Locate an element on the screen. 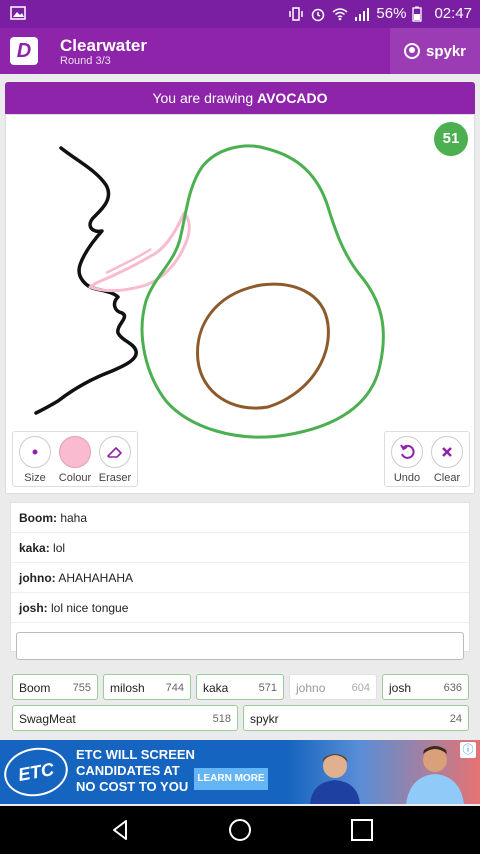 The image size is (480, 854). chat-text: haha is located at coordinates (72, 518).